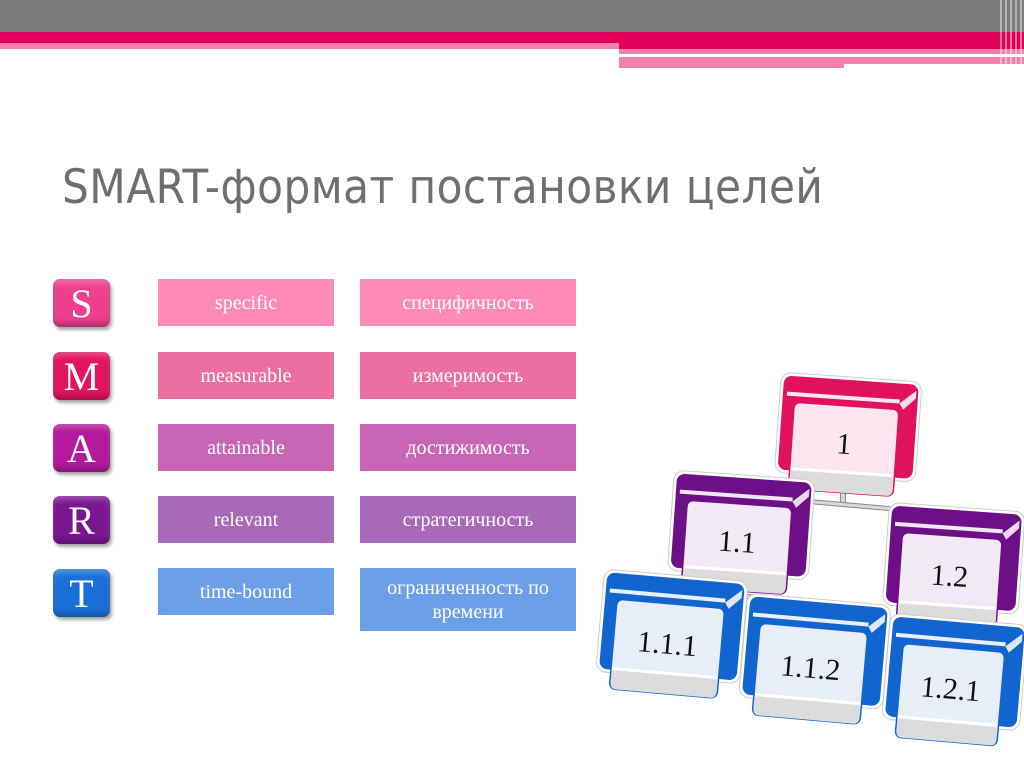  What do you see at coordinates (81, 520) in the screenshot?
I see `letter-tile-r: R` at bounding box center [81, 520].